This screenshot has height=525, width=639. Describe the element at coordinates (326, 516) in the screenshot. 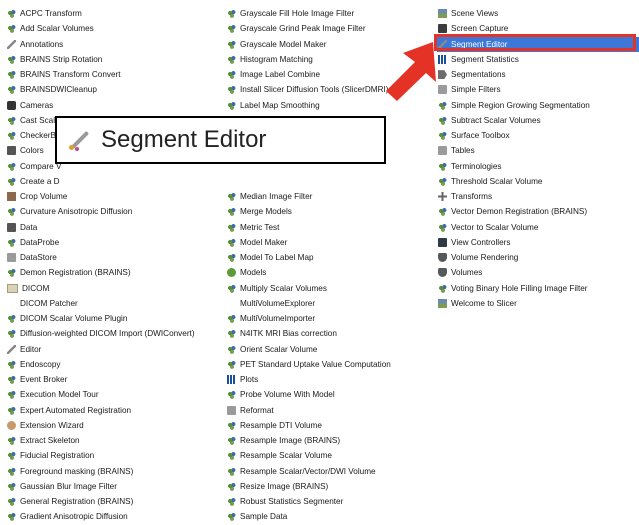

I see `module-item-sample-data: Sample Data` at that location.